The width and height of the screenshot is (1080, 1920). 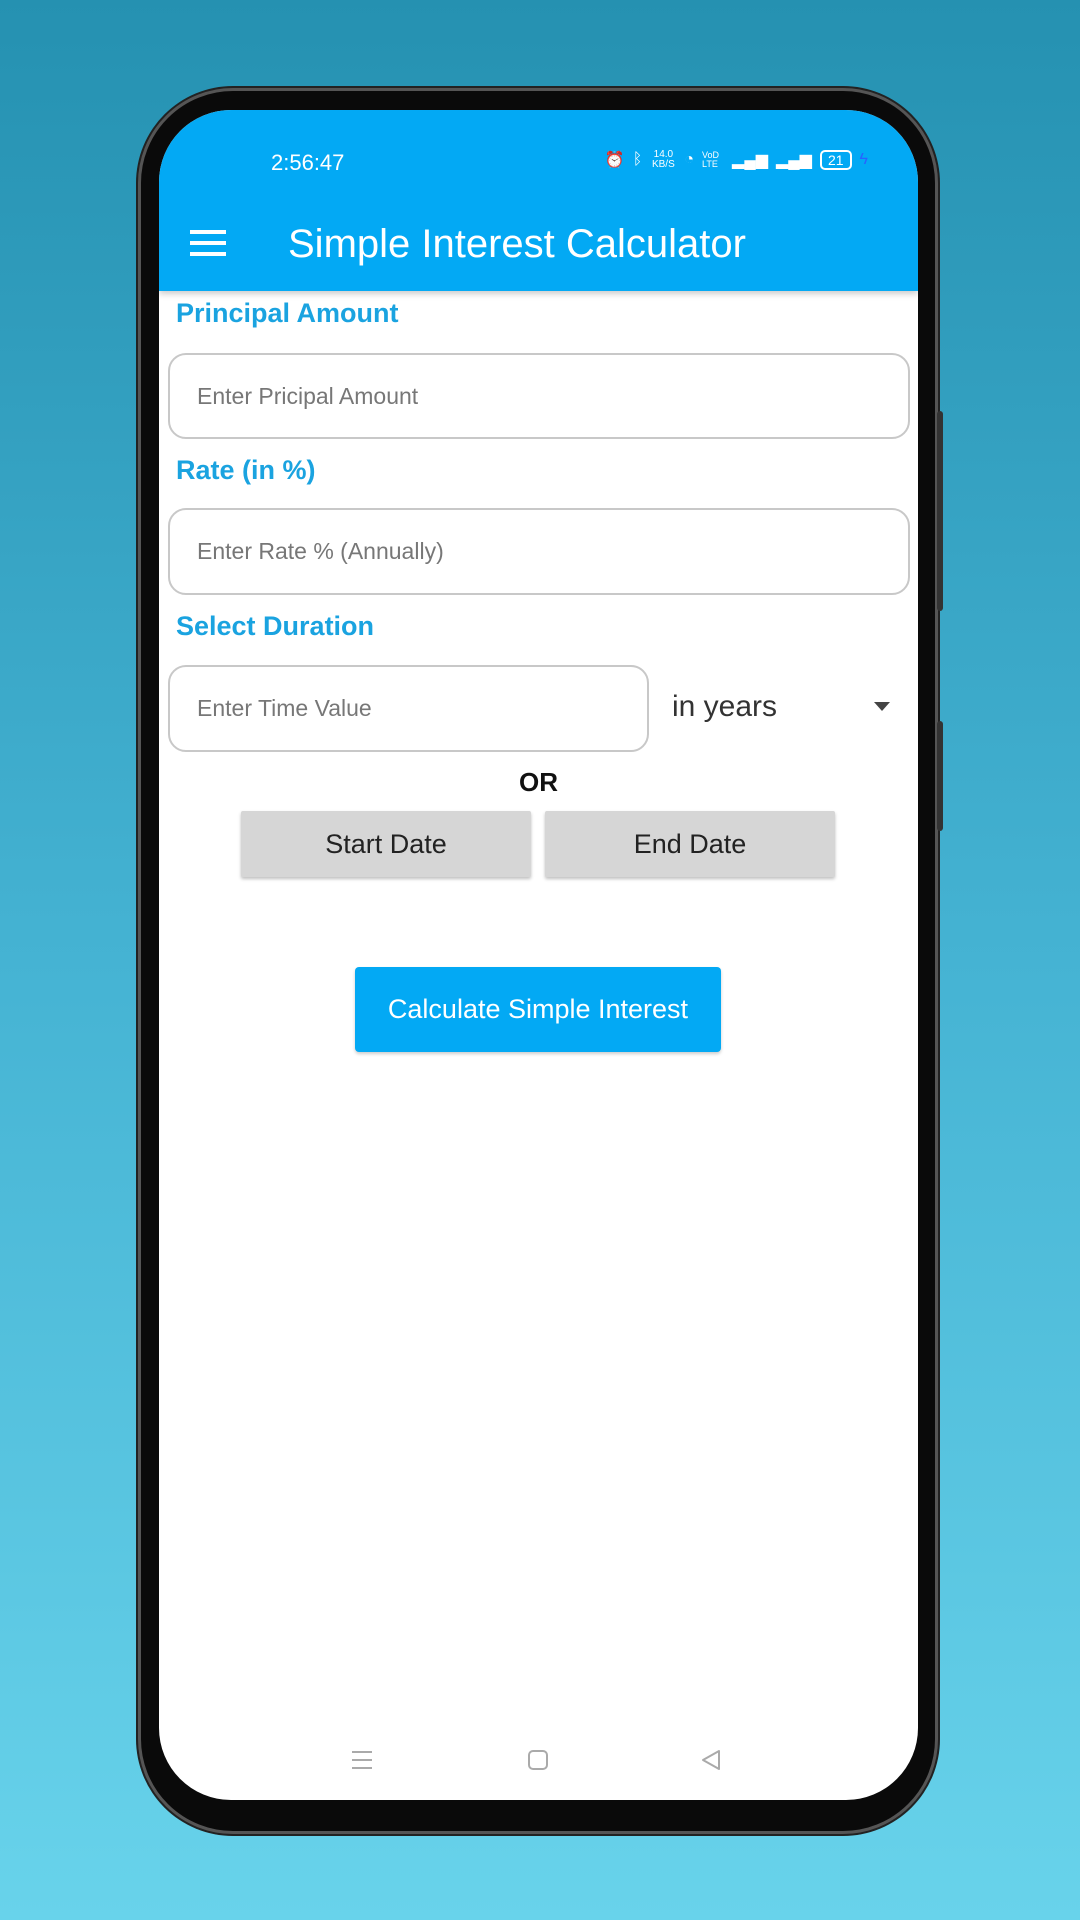 I want to click on net-speed: 14.0 KB/S, so click(x=663, y=159).